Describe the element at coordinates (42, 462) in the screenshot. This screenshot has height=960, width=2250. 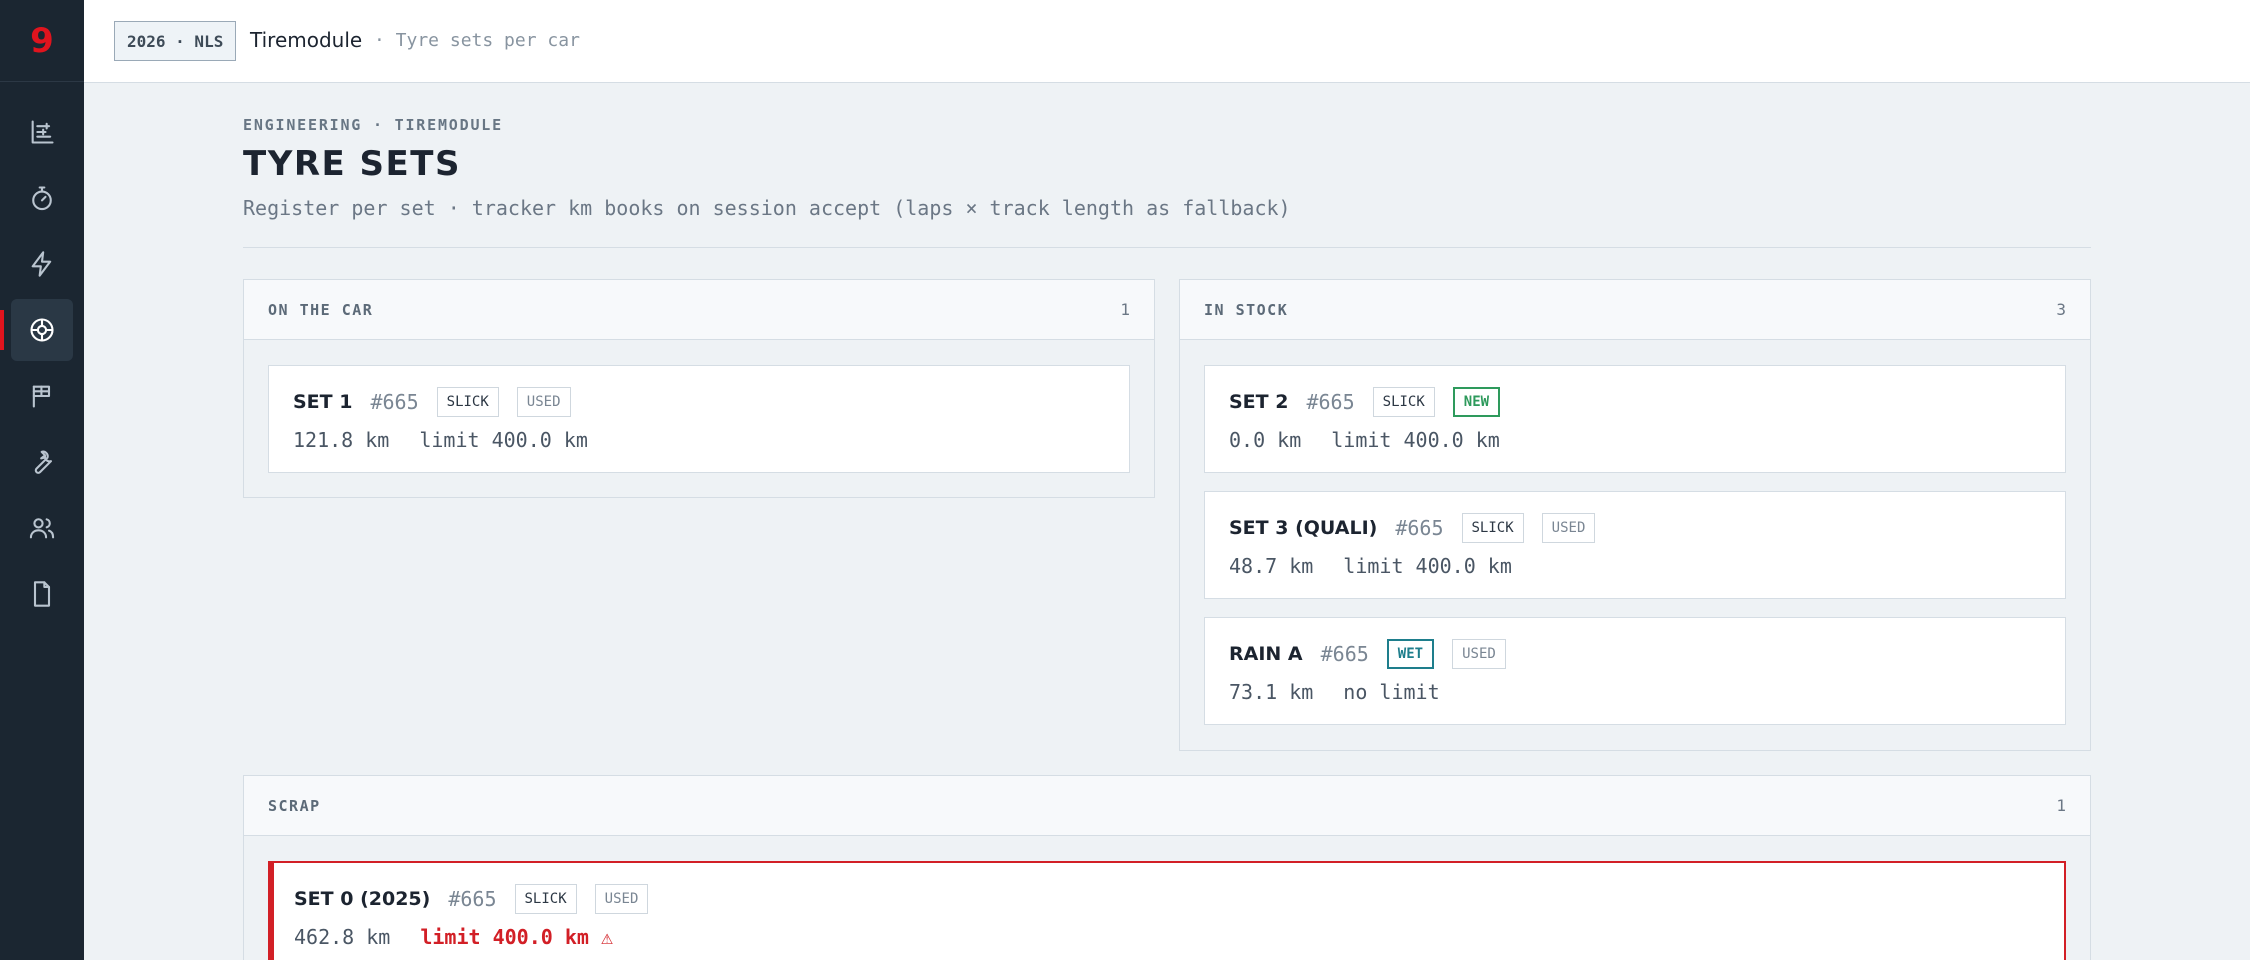
I see `wrench-icon` at that location.